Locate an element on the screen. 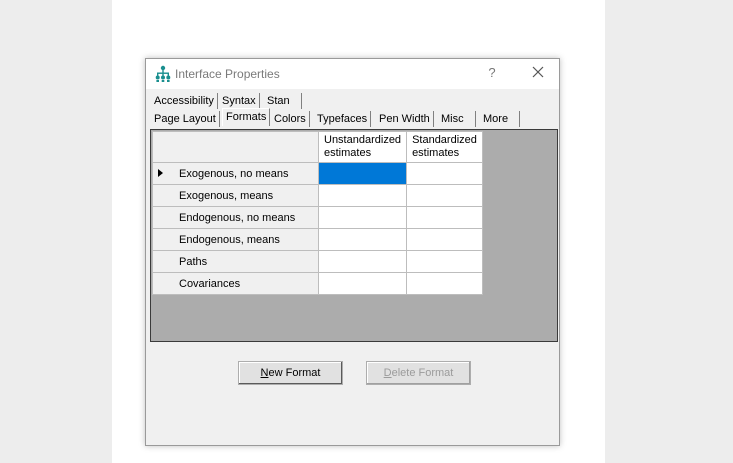 The width and height of the screenshot is (733, 463). table-row: Endogenous, no means is located at coordinates (317, 217).